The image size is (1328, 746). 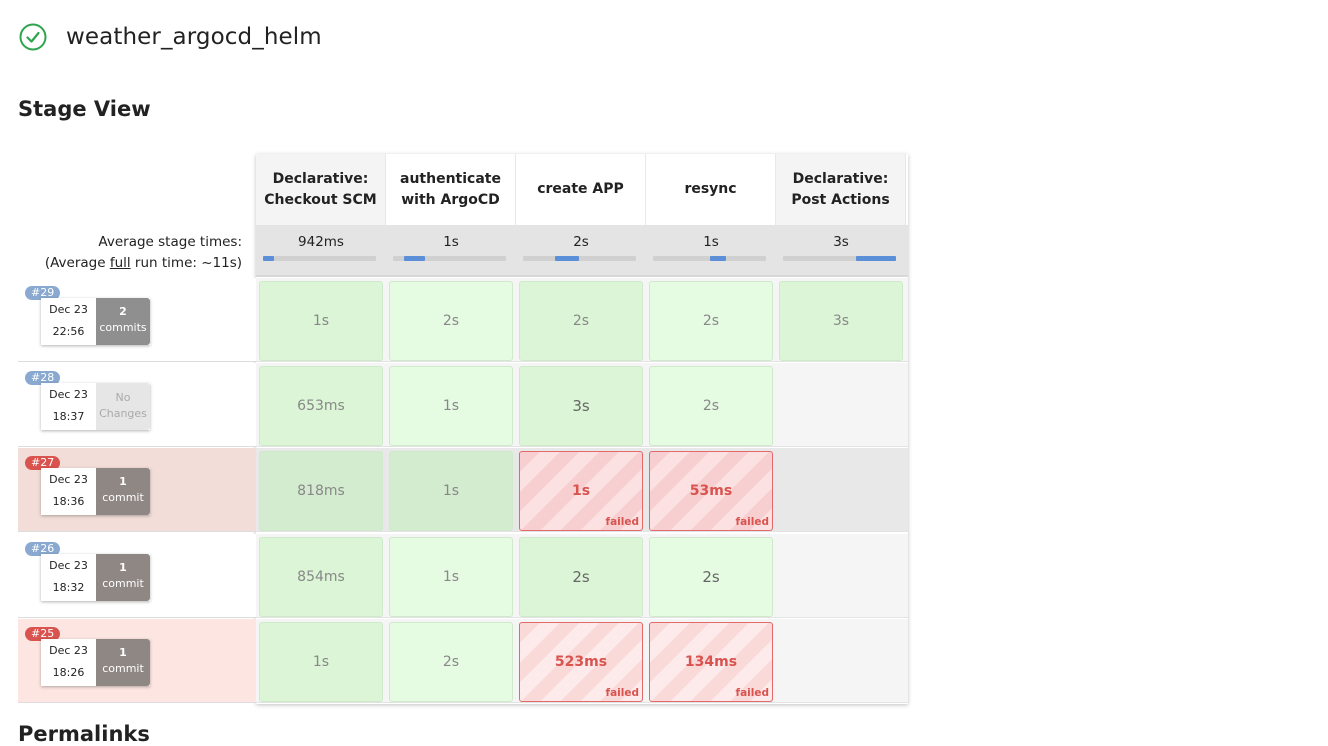 I want to click on build-date: Dec 23 18:32, so click(x=68, y=577).